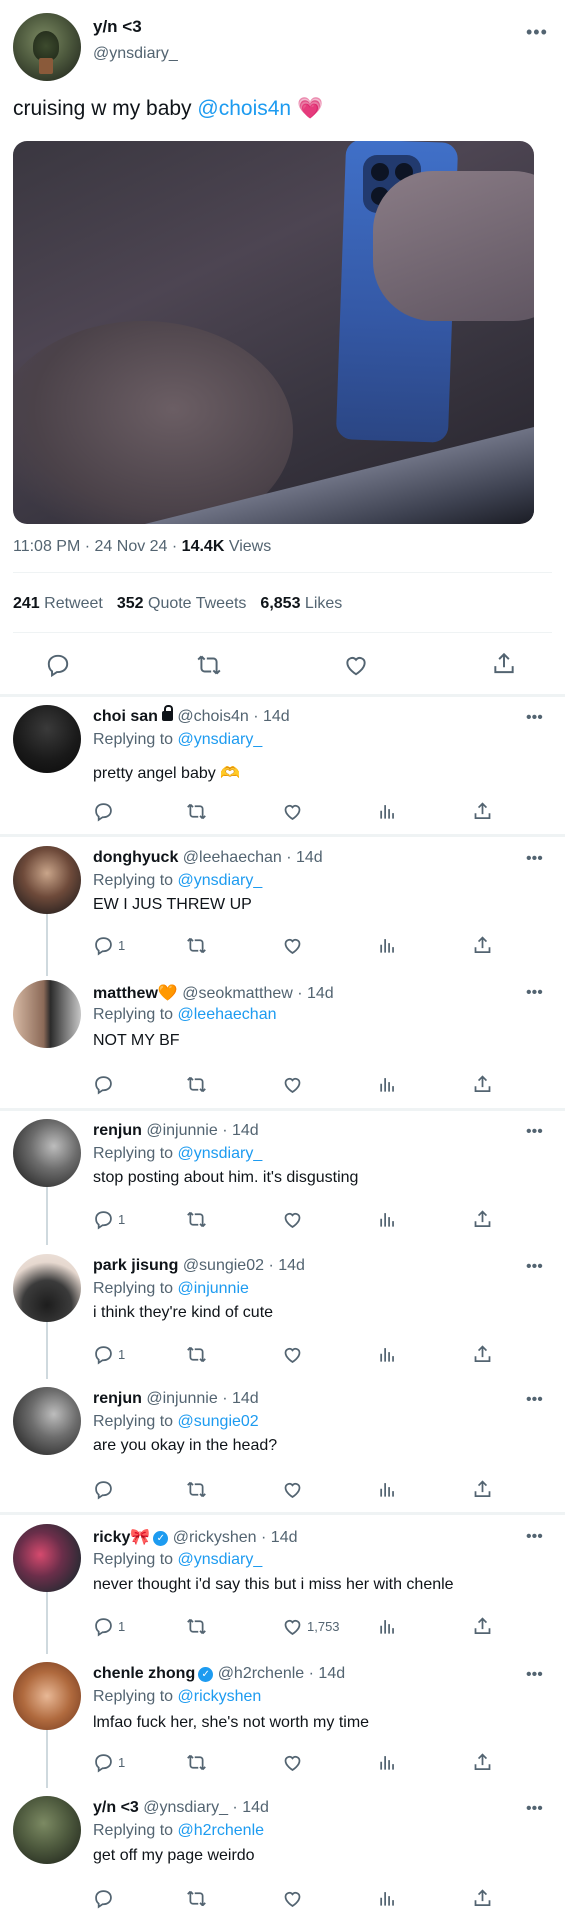 The image size is (565, 1920). What do you see at coordinates (244, 1265) in the screenshot?
I see `reply-author-handle: @sungie02 · 14d` at bounding box center [244, 1265].